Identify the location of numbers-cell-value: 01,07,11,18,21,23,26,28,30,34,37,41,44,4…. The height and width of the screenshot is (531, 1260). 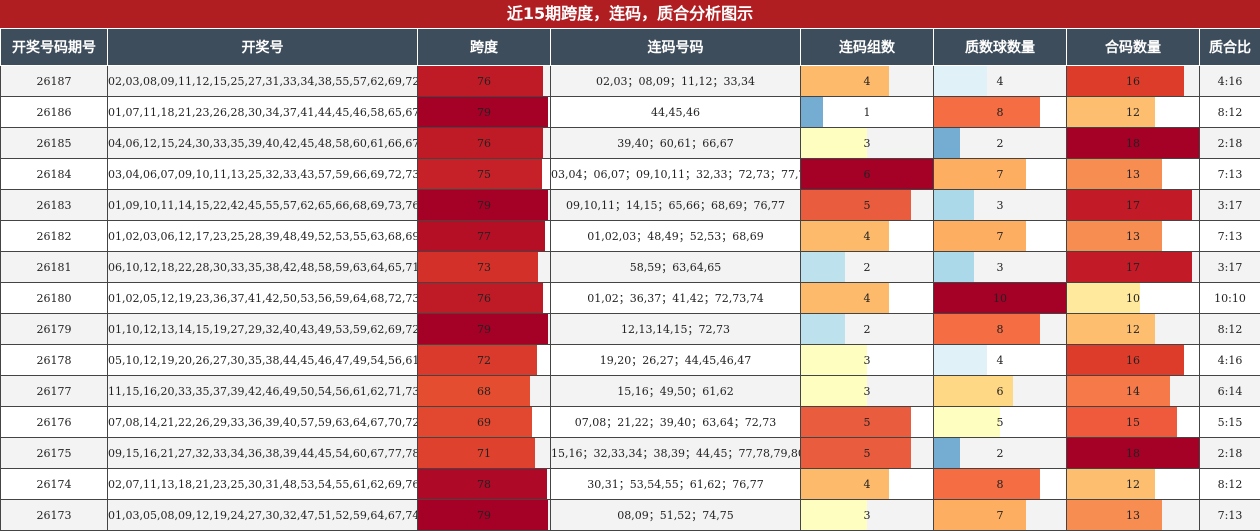
(263, 112).